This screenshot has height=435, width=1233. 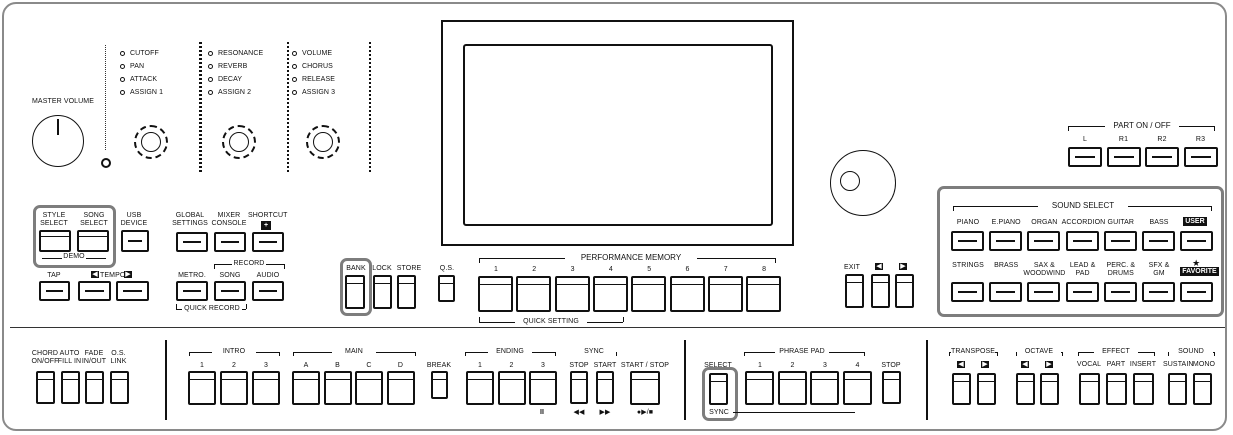 I want to click on phrase-pad-1-button, so click(x=759, y=388).